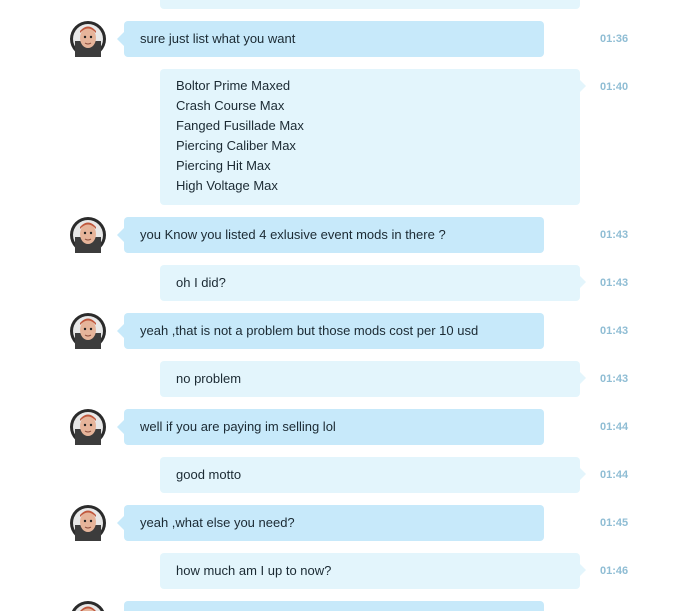 Image resolution: width=674 pixels, height=611 pixels. I want to click on message-text: oh I did?, so click(201, 282).